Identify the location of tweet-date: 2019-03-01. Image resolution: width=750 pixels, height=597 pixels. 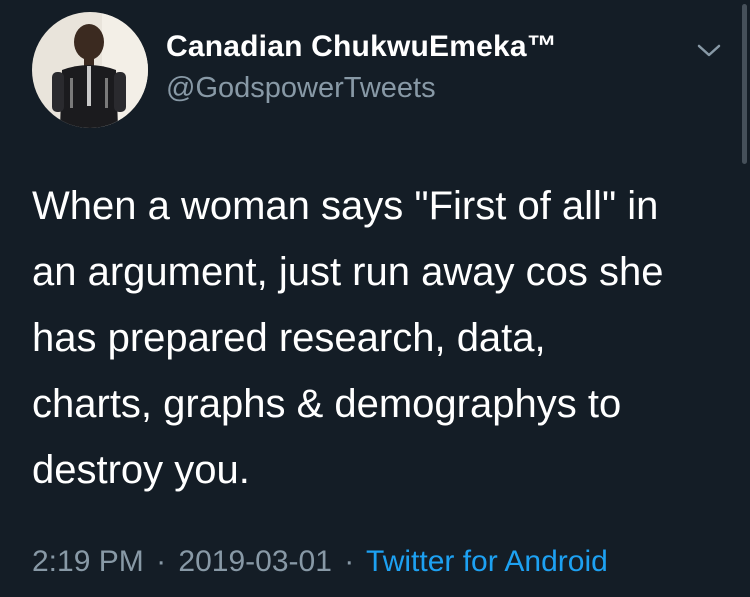
(254, 561).